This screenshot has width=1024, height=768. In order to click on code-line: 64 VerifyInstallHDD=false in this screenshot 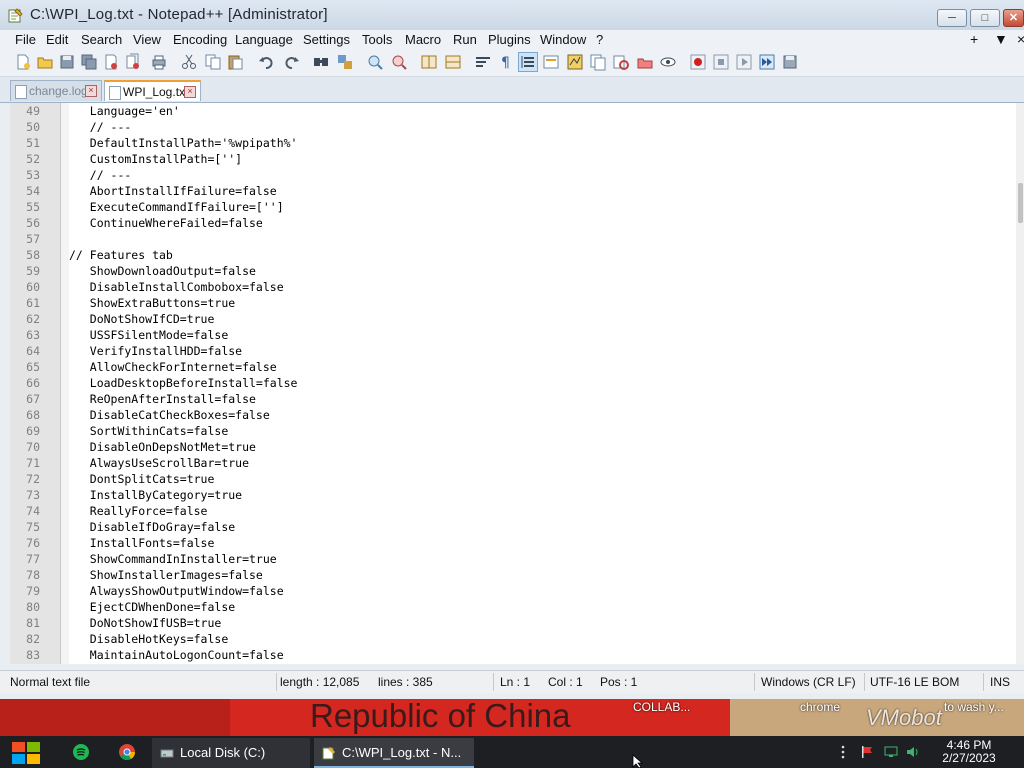, I will do `click(513, 351)`.